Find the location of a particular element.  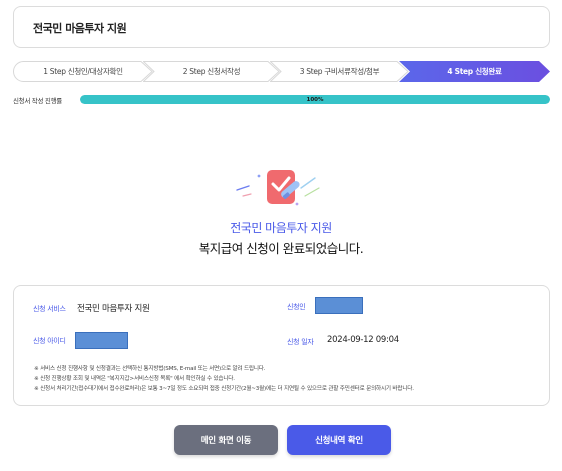

step-1-label: 1 Step 신청인/대상자확인 is located at coordinates (83, 71).